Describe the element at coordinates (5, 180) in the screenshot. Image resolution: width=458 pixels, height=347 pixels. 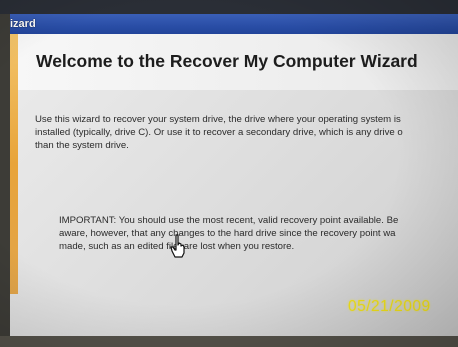
I see `monitor-bezel-left` at that location.